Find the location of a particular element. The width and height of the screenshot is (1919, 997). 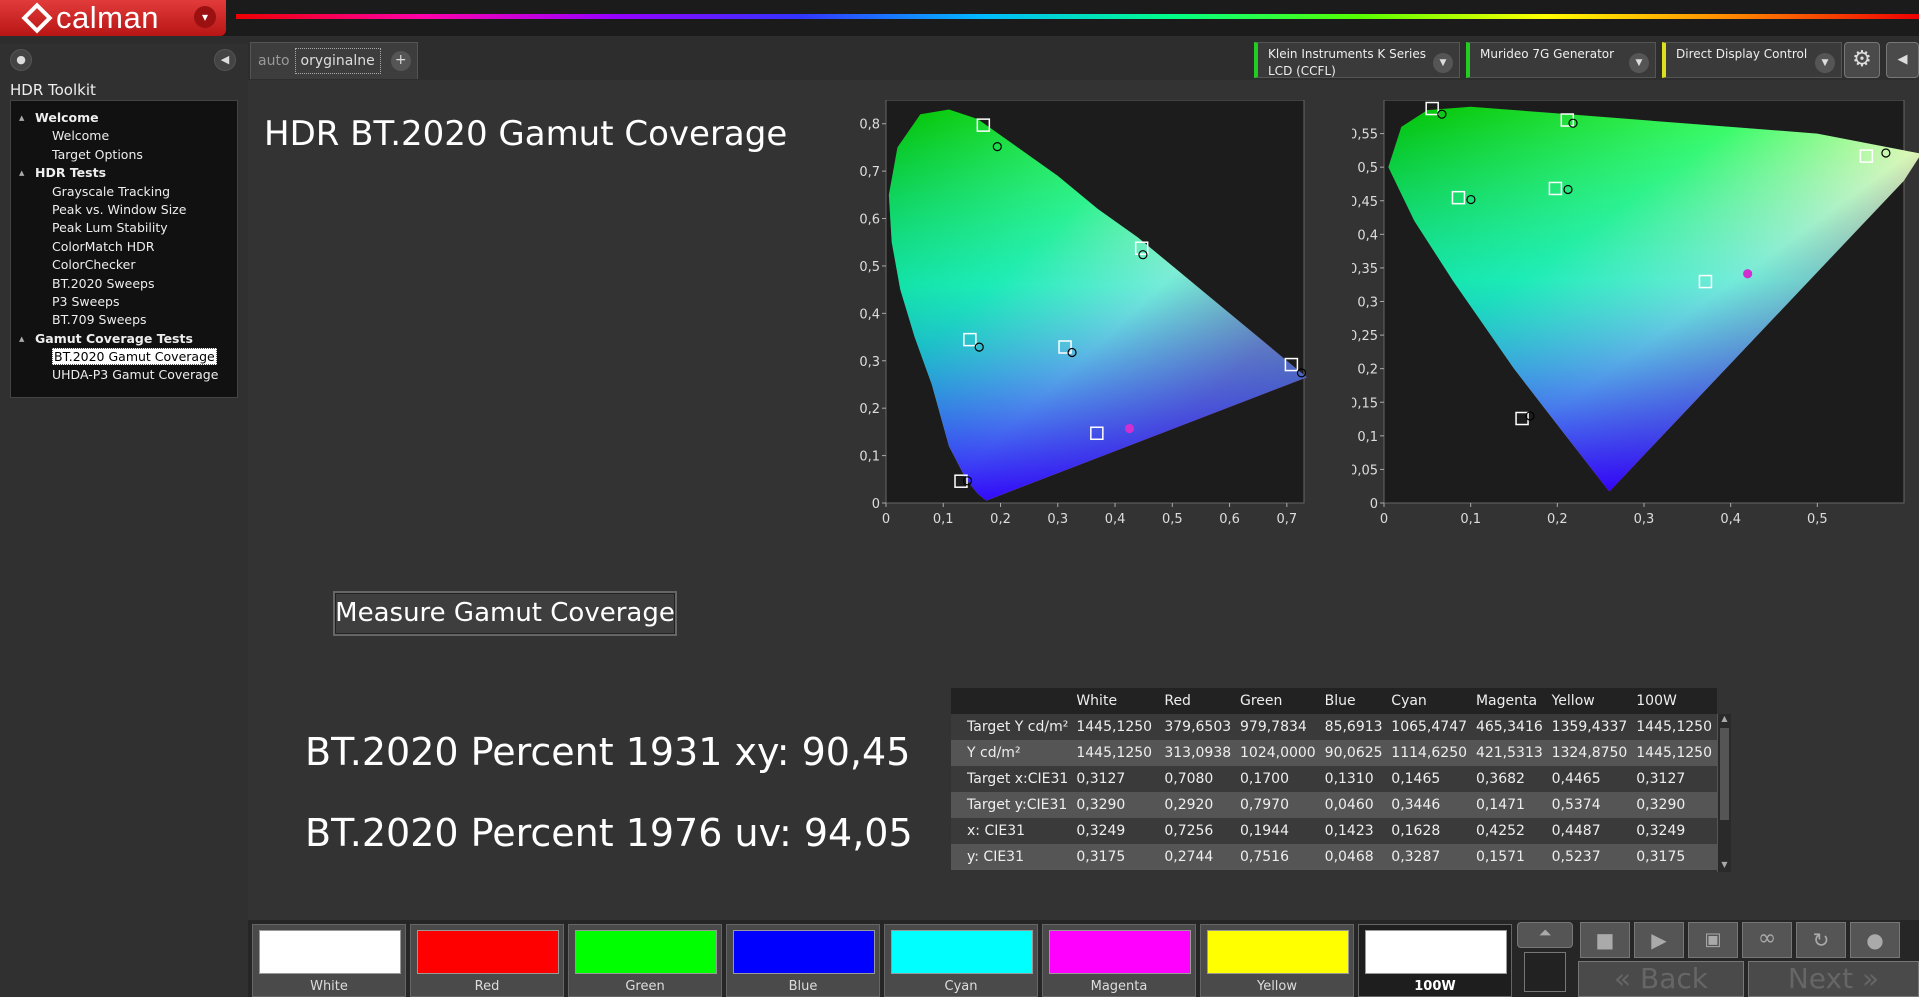

measure-gamut-button: Measure Gamut Coverage is located at coordinates (505, 613).